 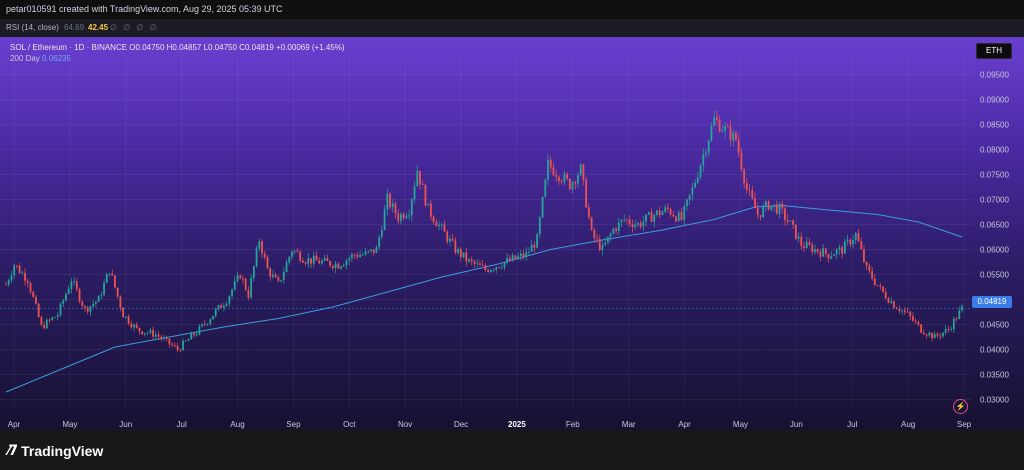 I want to click on y-tick-label: 0.05500, so click(x=994, y=275).